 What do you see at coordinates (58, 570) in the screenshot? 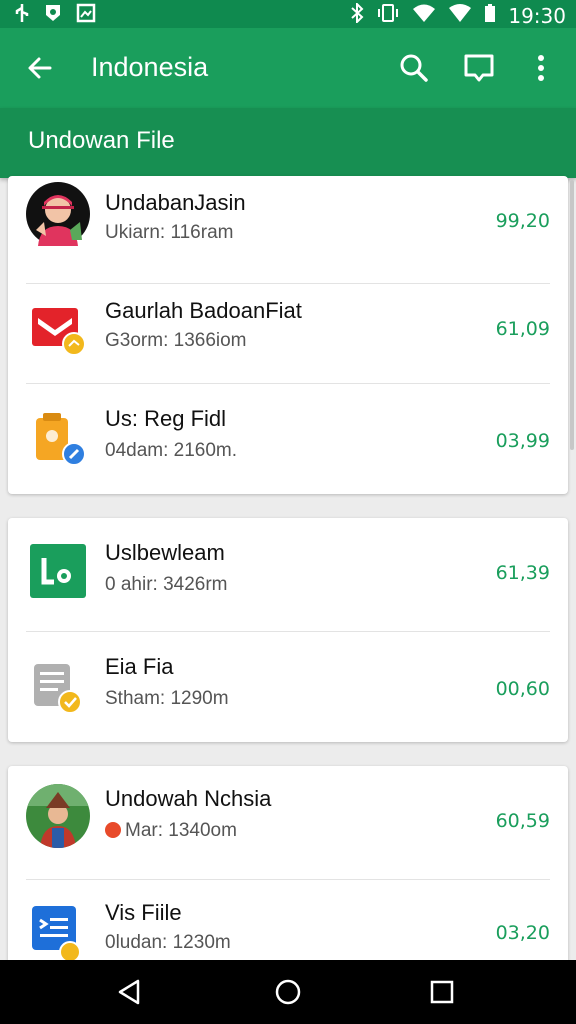
I see `sheets-icon` at bounding box center [58, 570].